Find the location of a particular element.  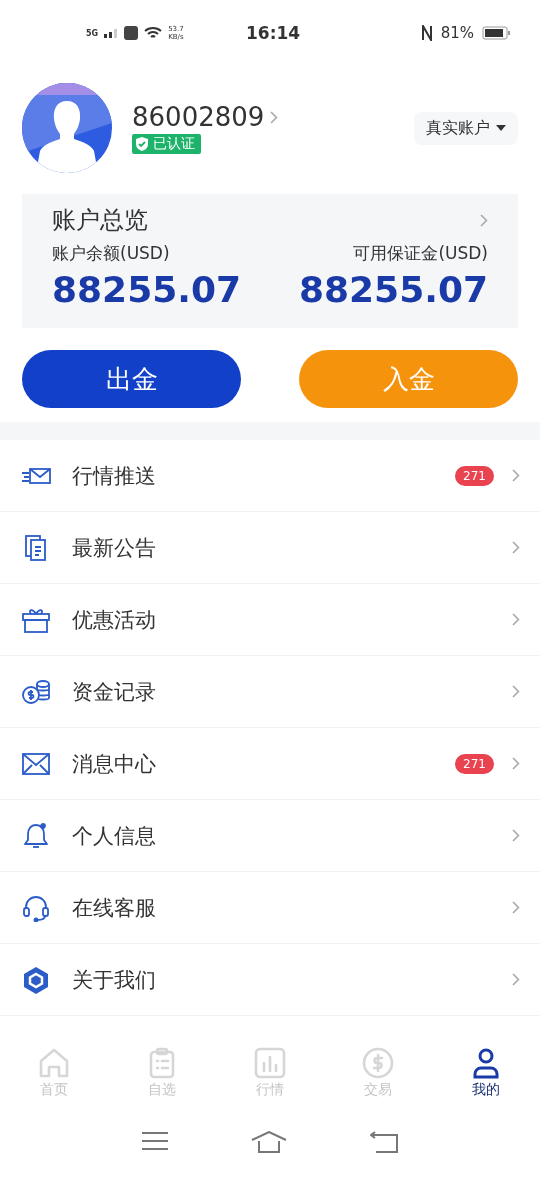

menu-icon is located at coordinates (154, 1141).